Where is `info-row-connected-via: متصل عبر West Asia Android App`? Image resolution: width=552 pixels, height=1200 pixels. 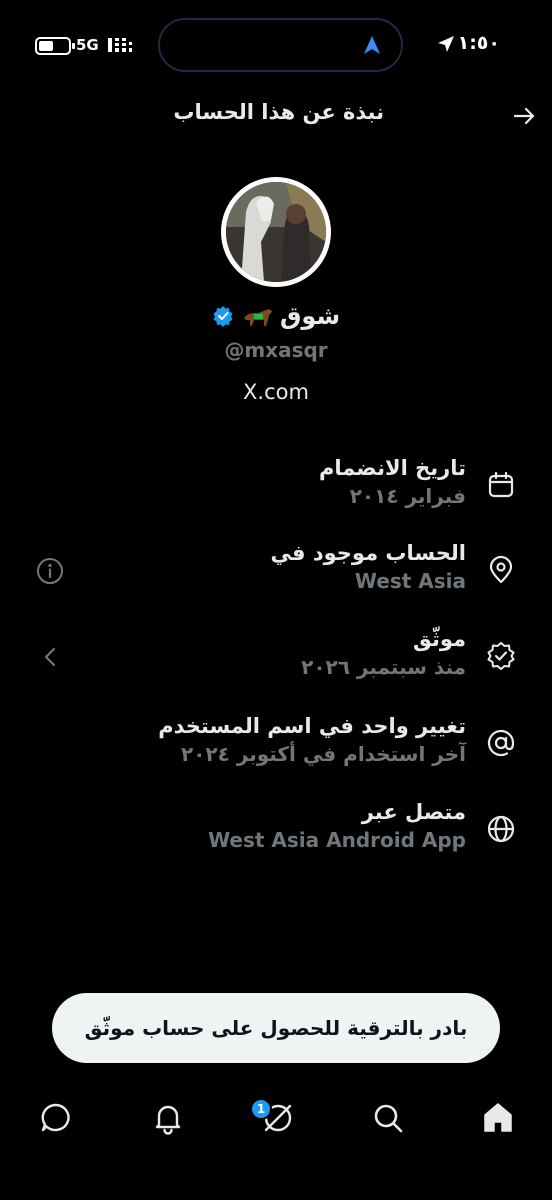
info-row-connected-via: متصل عبر West Asia Android App is located at coordinates (276, 830).